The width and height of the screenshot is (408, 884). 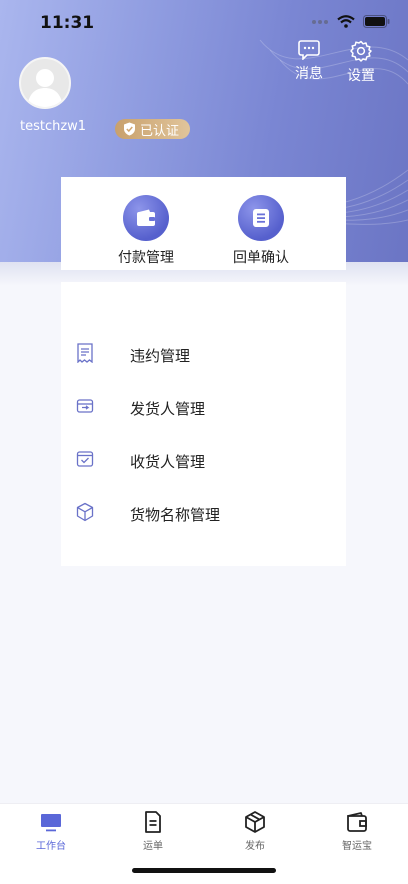 I want to click on tab-waybill: 运单, so click(x=153, y=831).